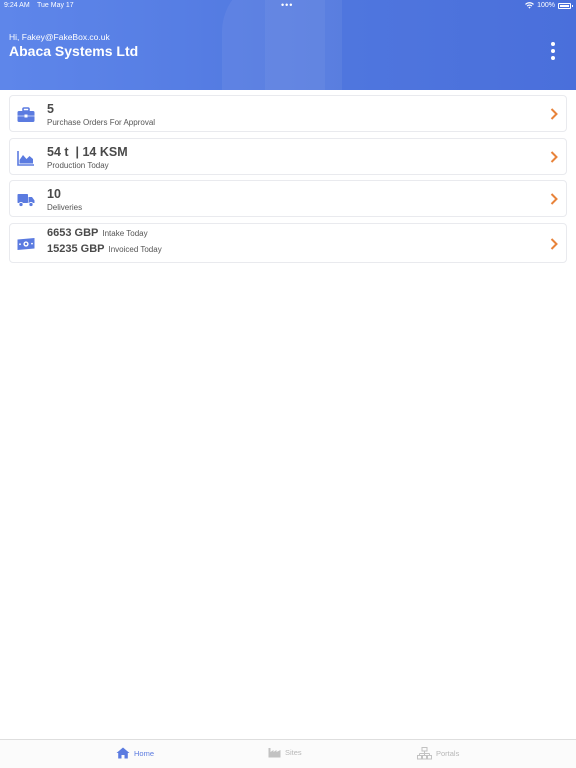  What do you see at coordinates (74, 51) in the screenshot?
I see `company-name: Abaca Systems Ltd` at bounding box center [74, 51].